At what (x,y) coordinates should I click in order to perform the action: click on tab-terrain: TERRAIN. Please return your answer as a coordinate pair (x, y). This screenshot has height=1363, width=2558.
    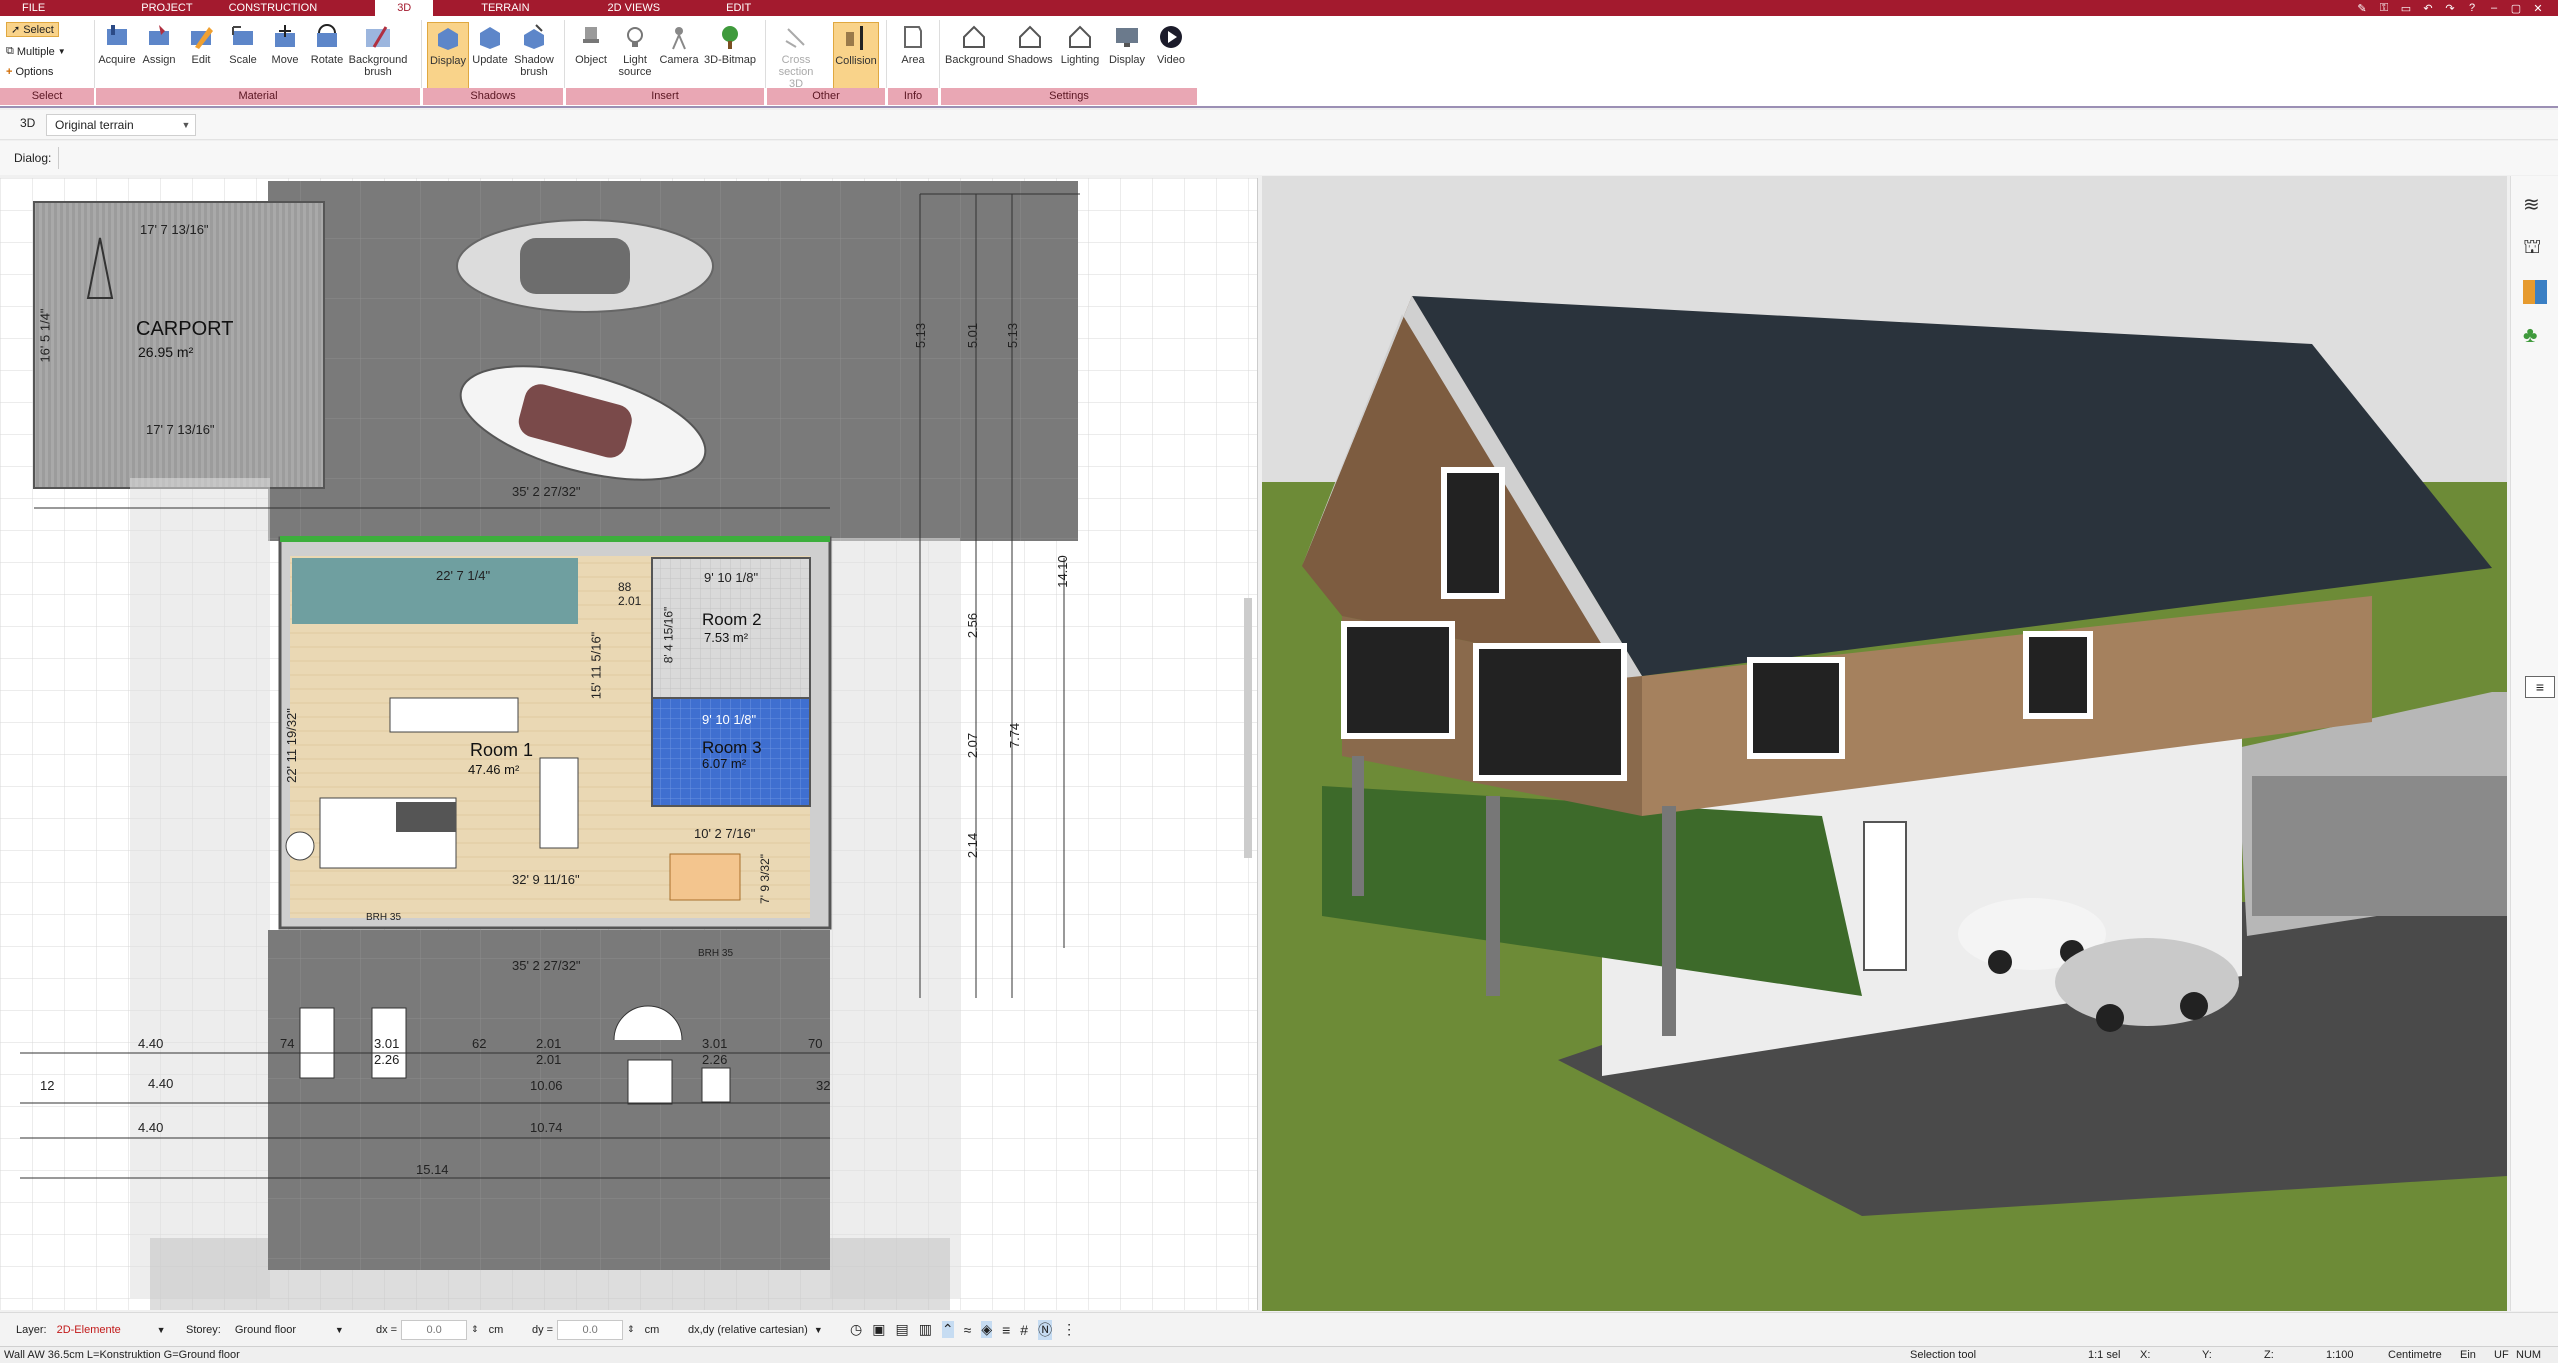
    Looking at the image, I should click on (505, 8).